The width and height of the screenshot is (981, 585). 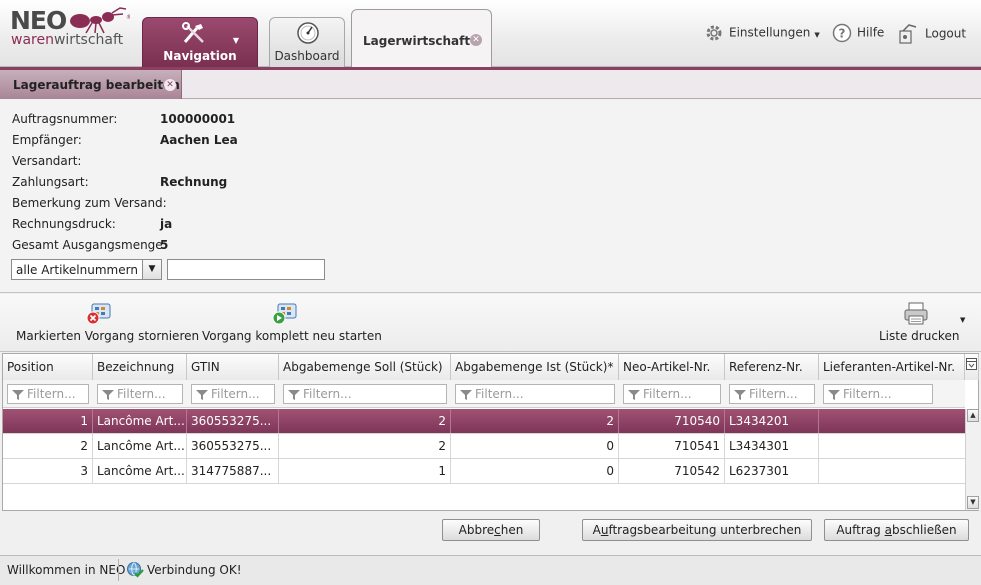 I want to click on cancel-process-button: Markierten Vorgang stornieren, so click(x=107, y=325).